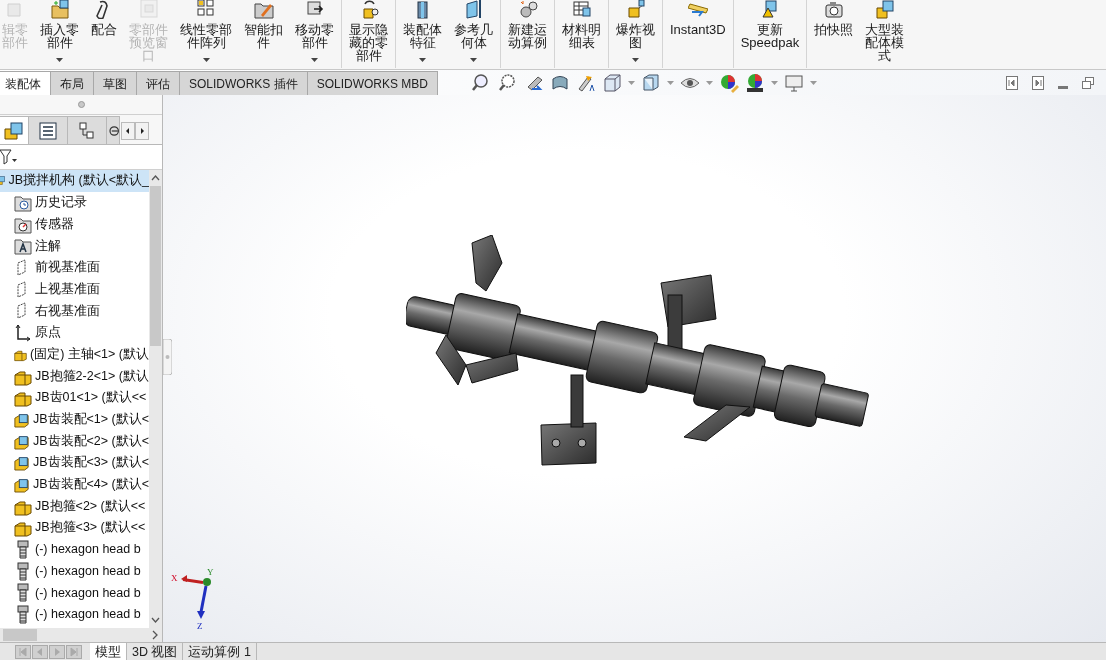  Describe the element at coordinates (90, 463) in the screenshot. I see `tree-label: JB齿装配<3> (默认<` at that location.